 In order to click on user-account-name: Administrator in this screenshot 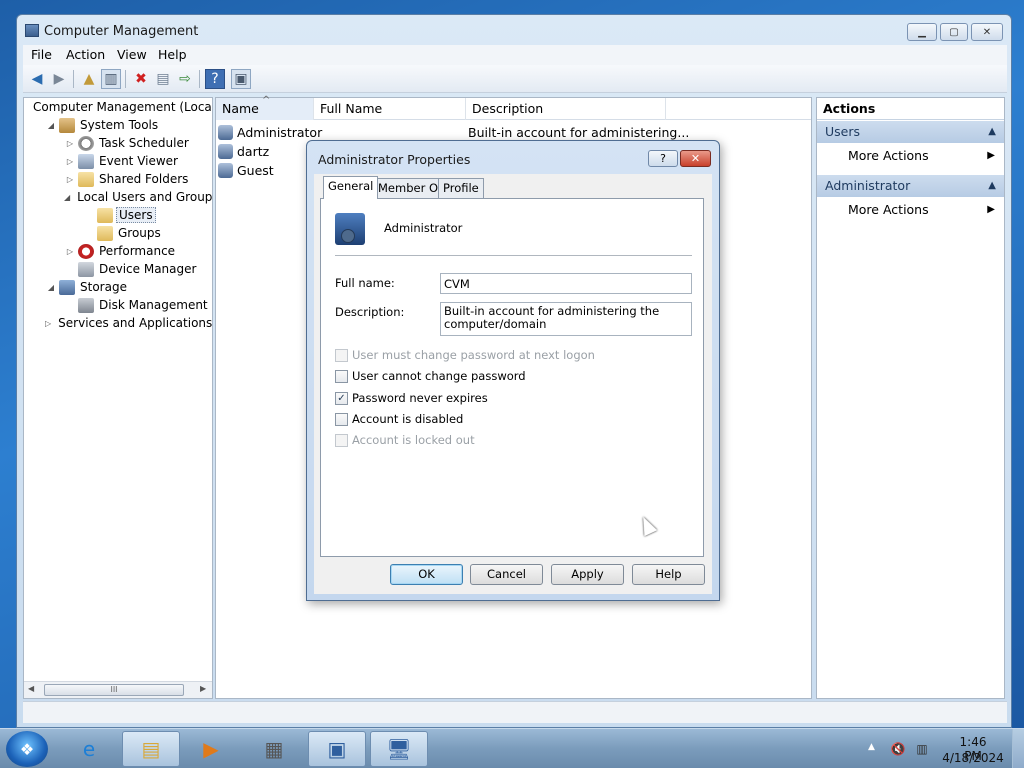, I will do `click(423, 228)`.